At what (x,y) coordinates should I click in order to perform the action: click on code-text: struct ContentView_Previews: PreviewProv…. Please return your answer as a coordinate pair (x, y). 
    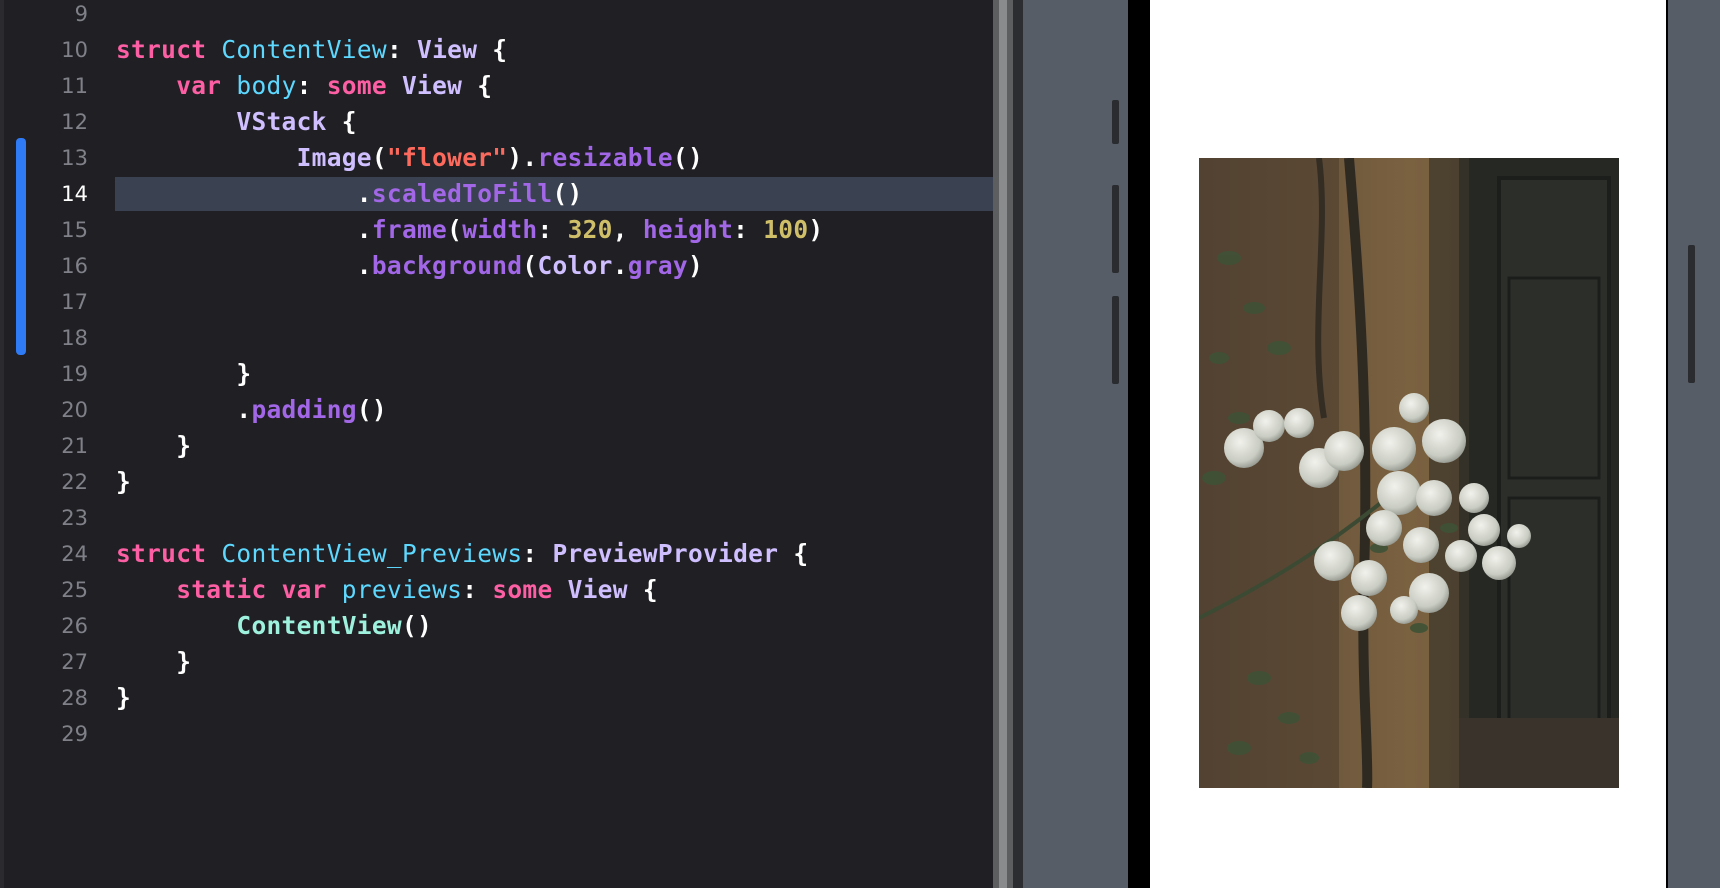
    Looking at the image, I should click on (462, 554).